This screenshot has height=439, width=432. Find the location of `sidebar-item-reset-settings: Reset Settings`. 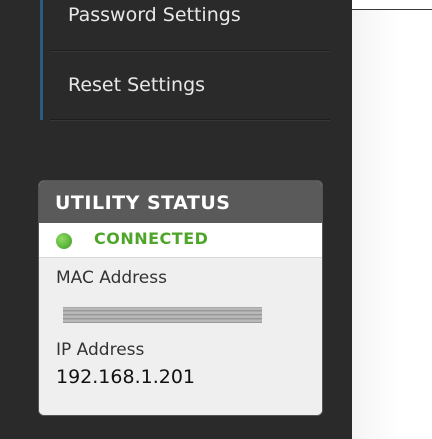

sidebar-item-reset-settings: Reset Settings is located at coordinates (136, 85).